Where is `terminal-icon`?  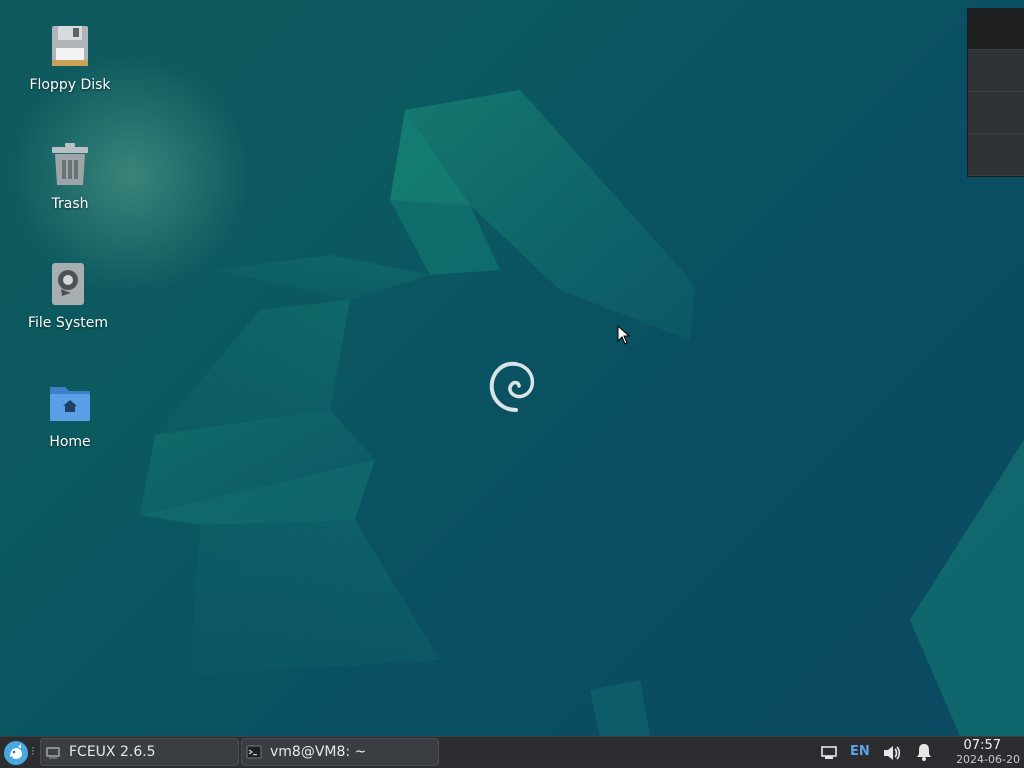 terminal-icon is located at coordinates (254, 752).